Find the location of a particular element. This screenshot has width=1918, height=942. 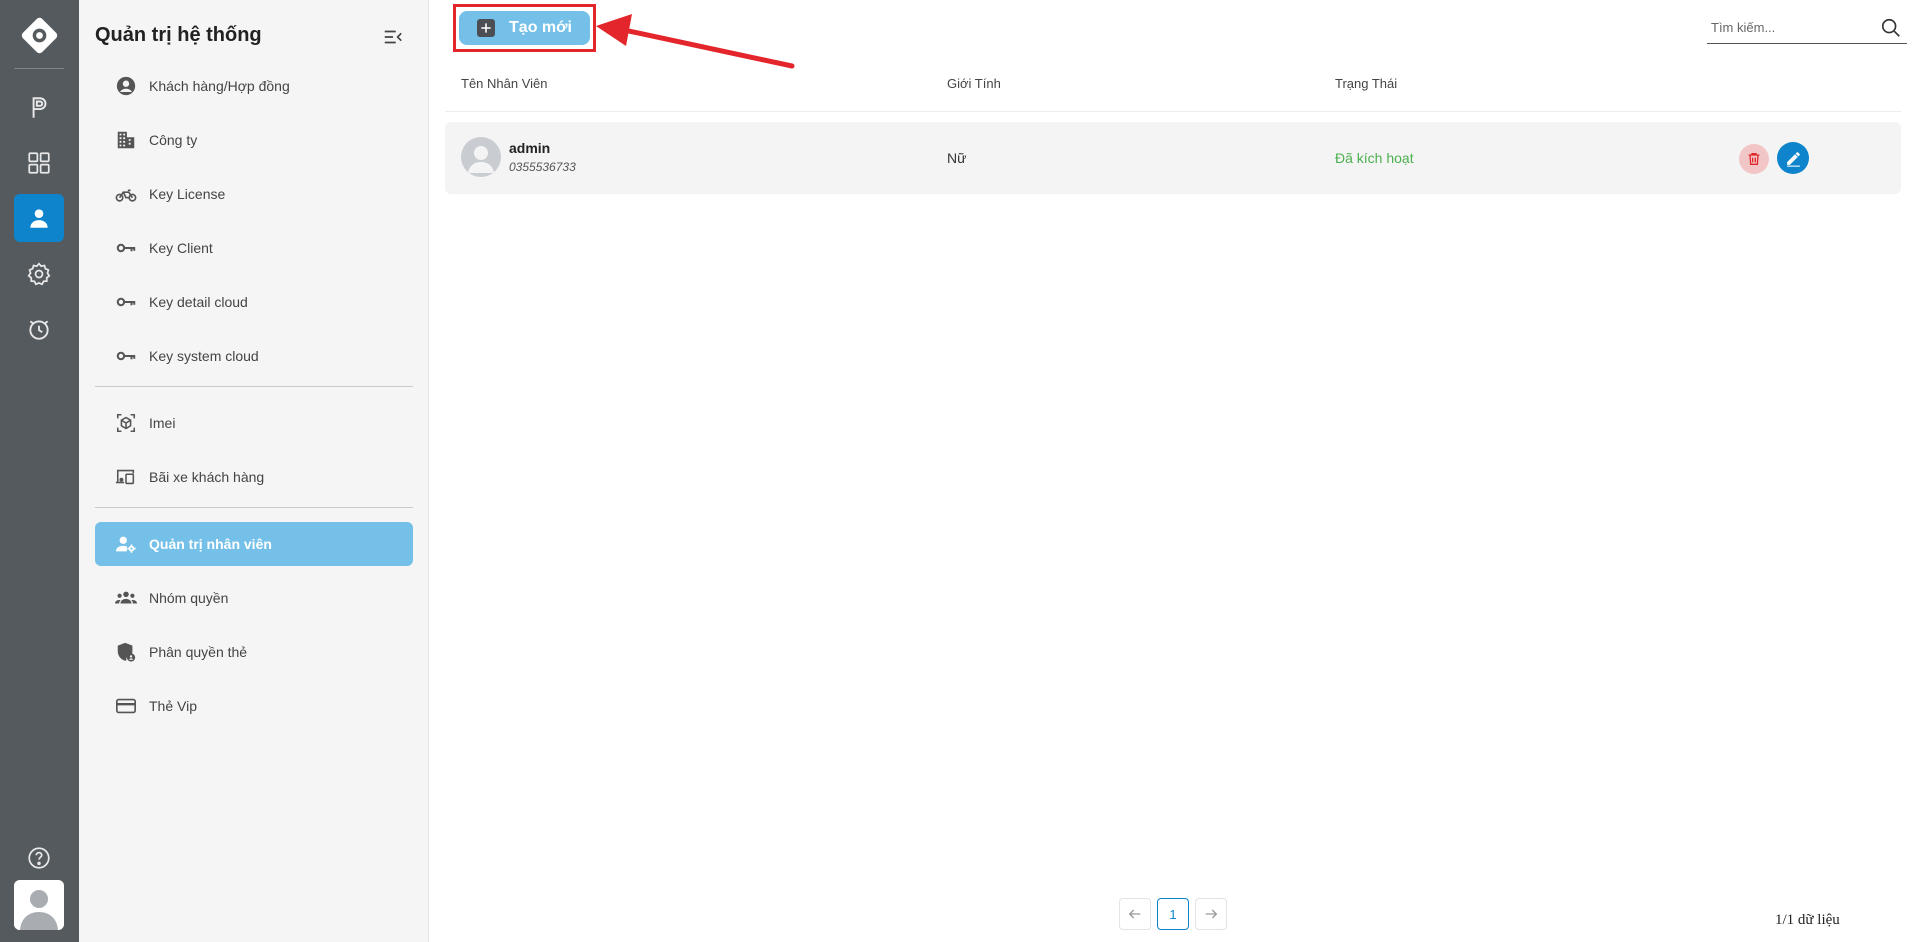

menu-item-imei: Imei is located at coordinates (254, 423).